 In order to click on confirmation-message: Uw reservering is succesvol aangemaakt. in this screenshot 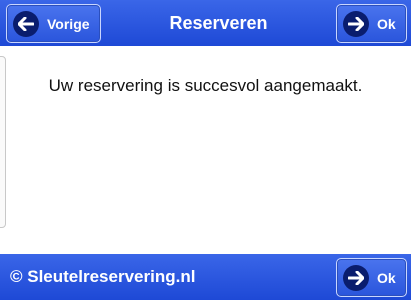, I will do `click(205, 85)`.